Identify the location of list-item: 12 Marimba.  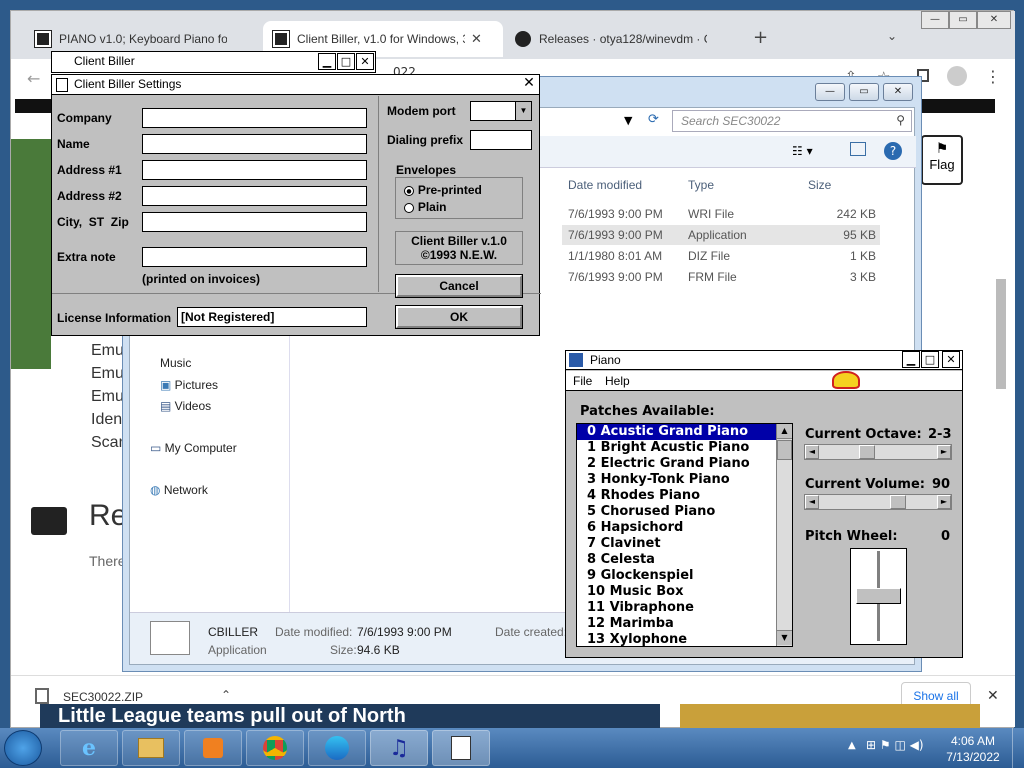
(676, 624).